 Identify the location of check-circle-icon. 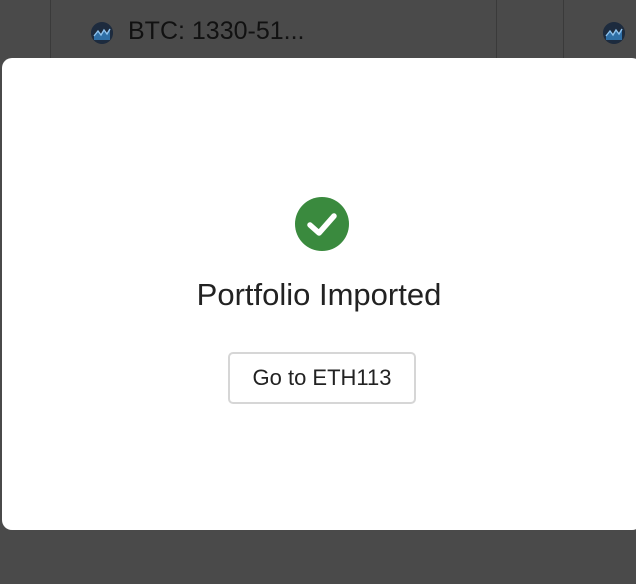
(322, 224).